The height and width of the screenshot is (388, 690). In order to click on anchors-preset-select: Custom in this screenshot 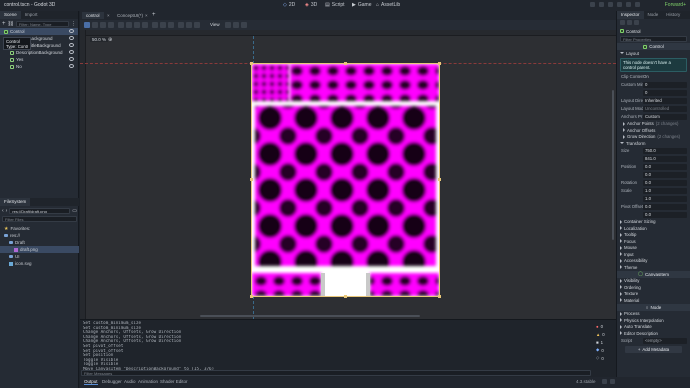, I will do `click(665, 116)`.